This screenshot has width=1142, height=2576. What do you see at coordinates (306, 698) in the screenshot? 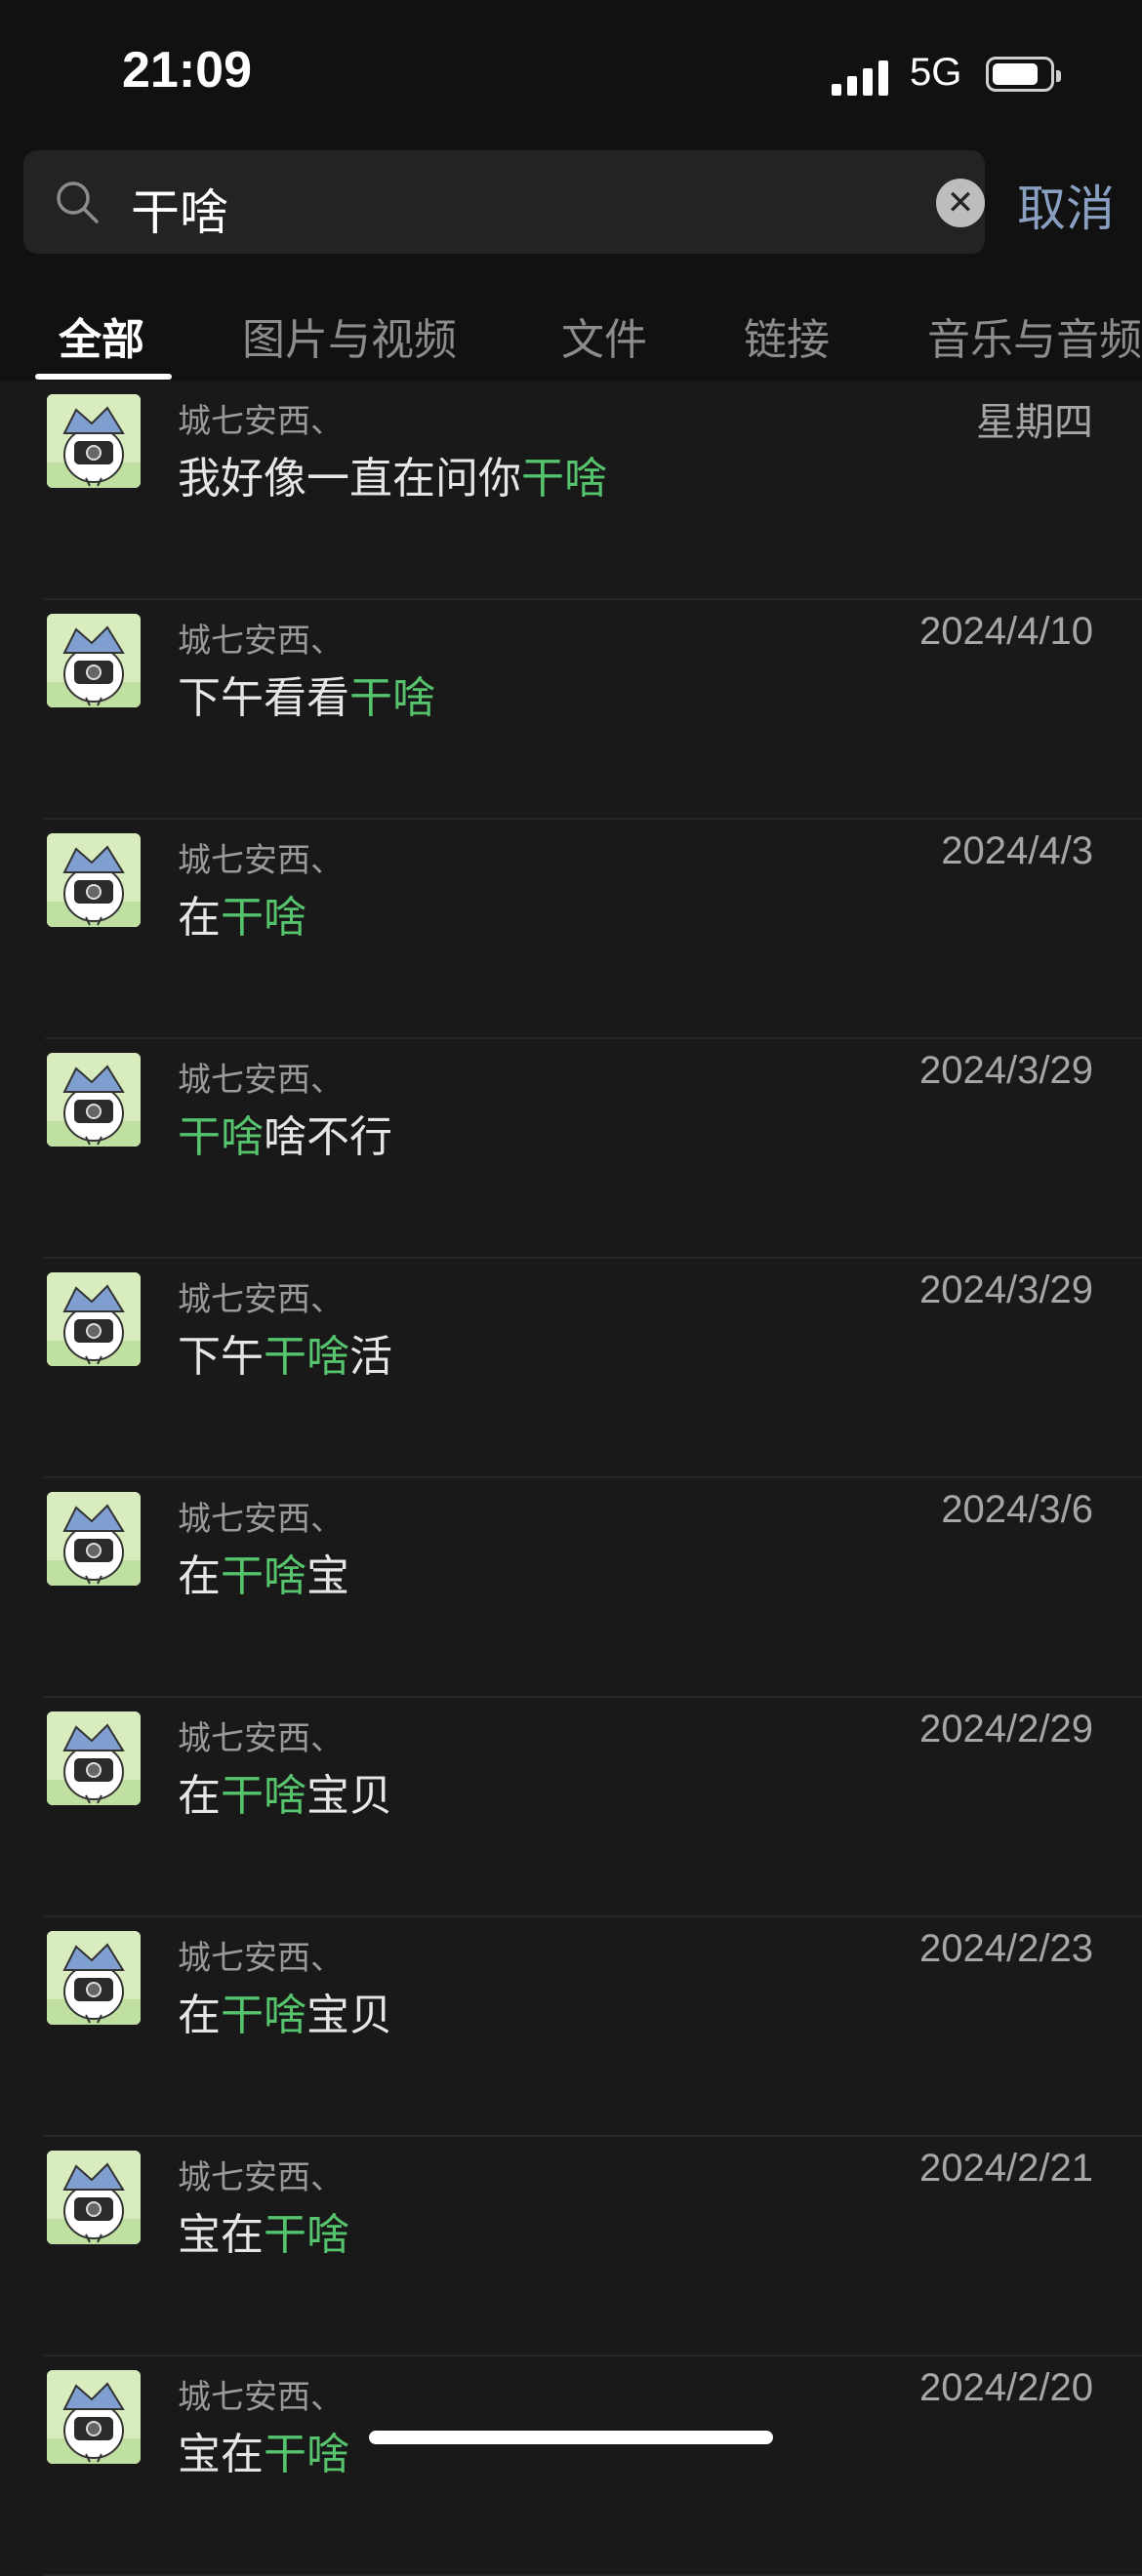
I see `message-text: 下午看看干啥` at bounding box center [306, 698].